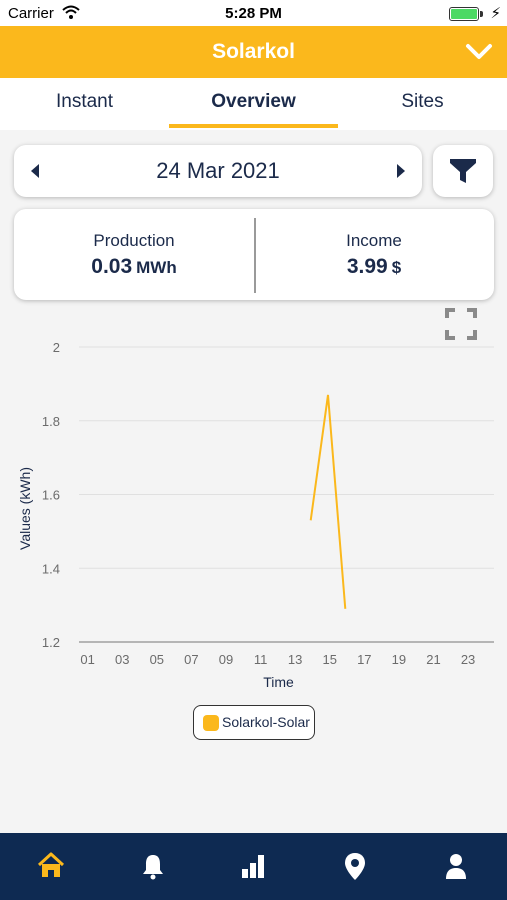 This screenshot has width=507, height=900. Describe the element at coordinates (51, 568) in the screenshot. I see `y-tick-label: 1.4` at that location.